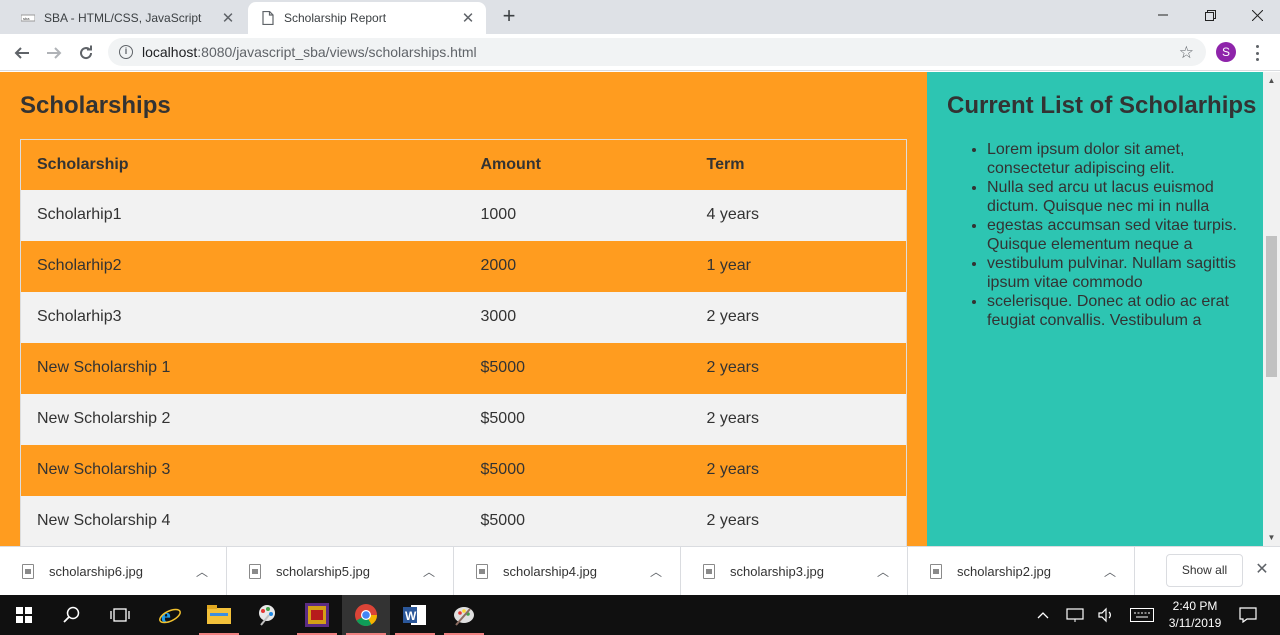  I want to click on page-scrollbar: ▲ ▼, so click(1271, 309).